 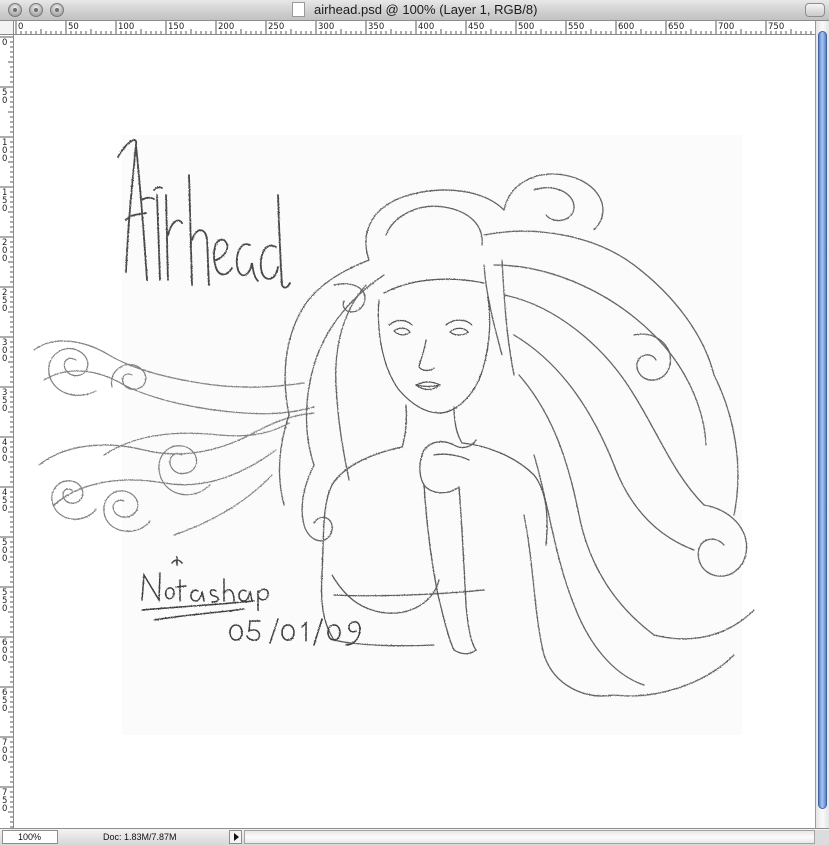 What do you see at coordinates (822, 837) in the screenshot?
I see `resize-grip` at bounding box center [822, 837].